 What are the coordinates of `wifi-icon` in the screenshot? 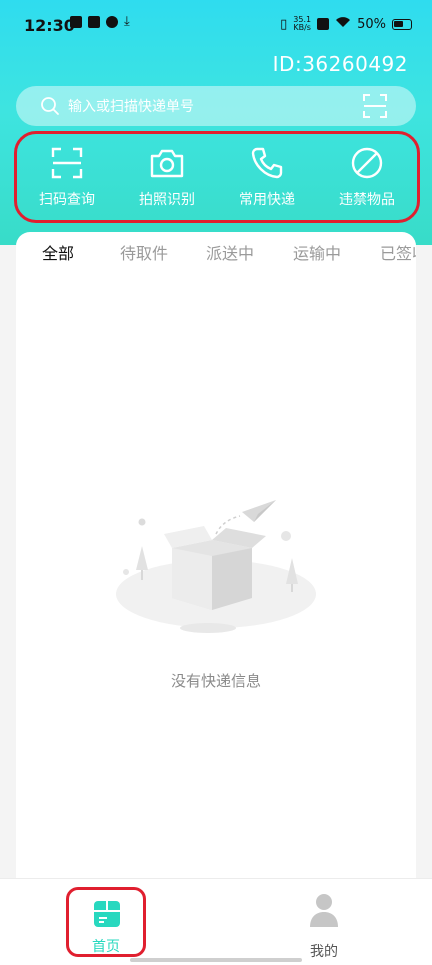 It's located at (343, 24).